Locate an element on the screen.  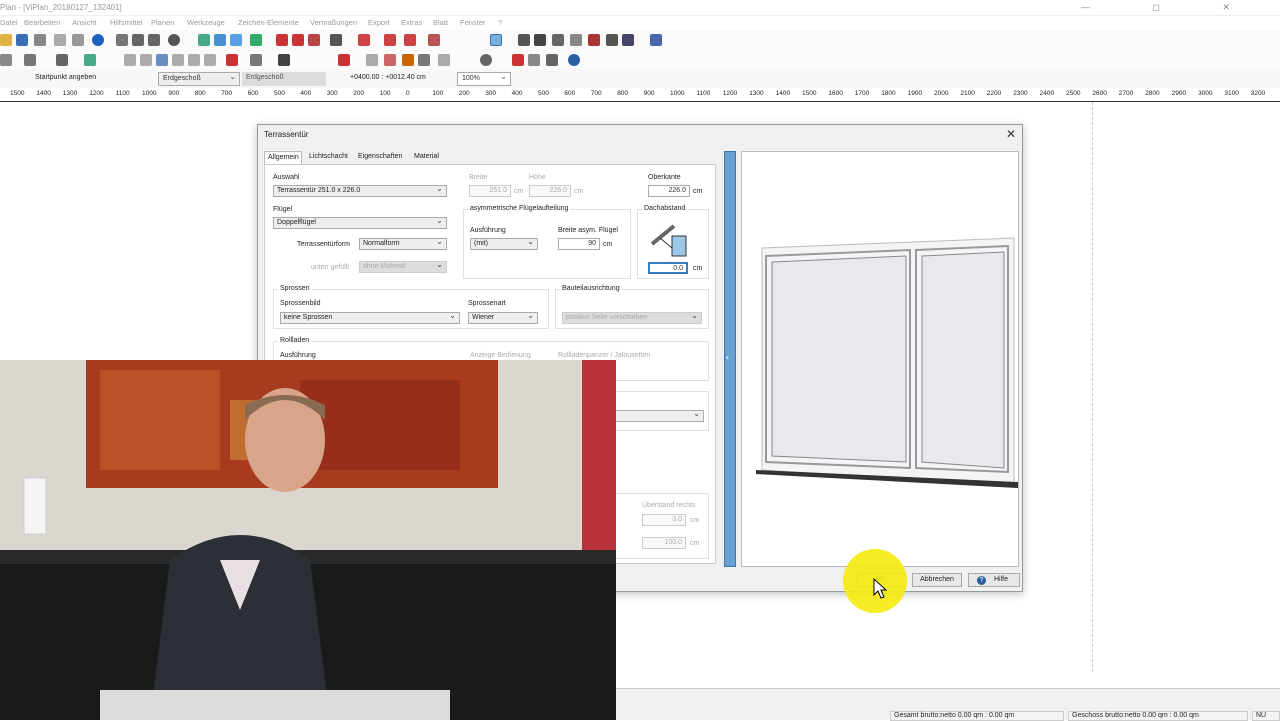
oberkante-field: 226.0 is located at coordinates (669, 191).